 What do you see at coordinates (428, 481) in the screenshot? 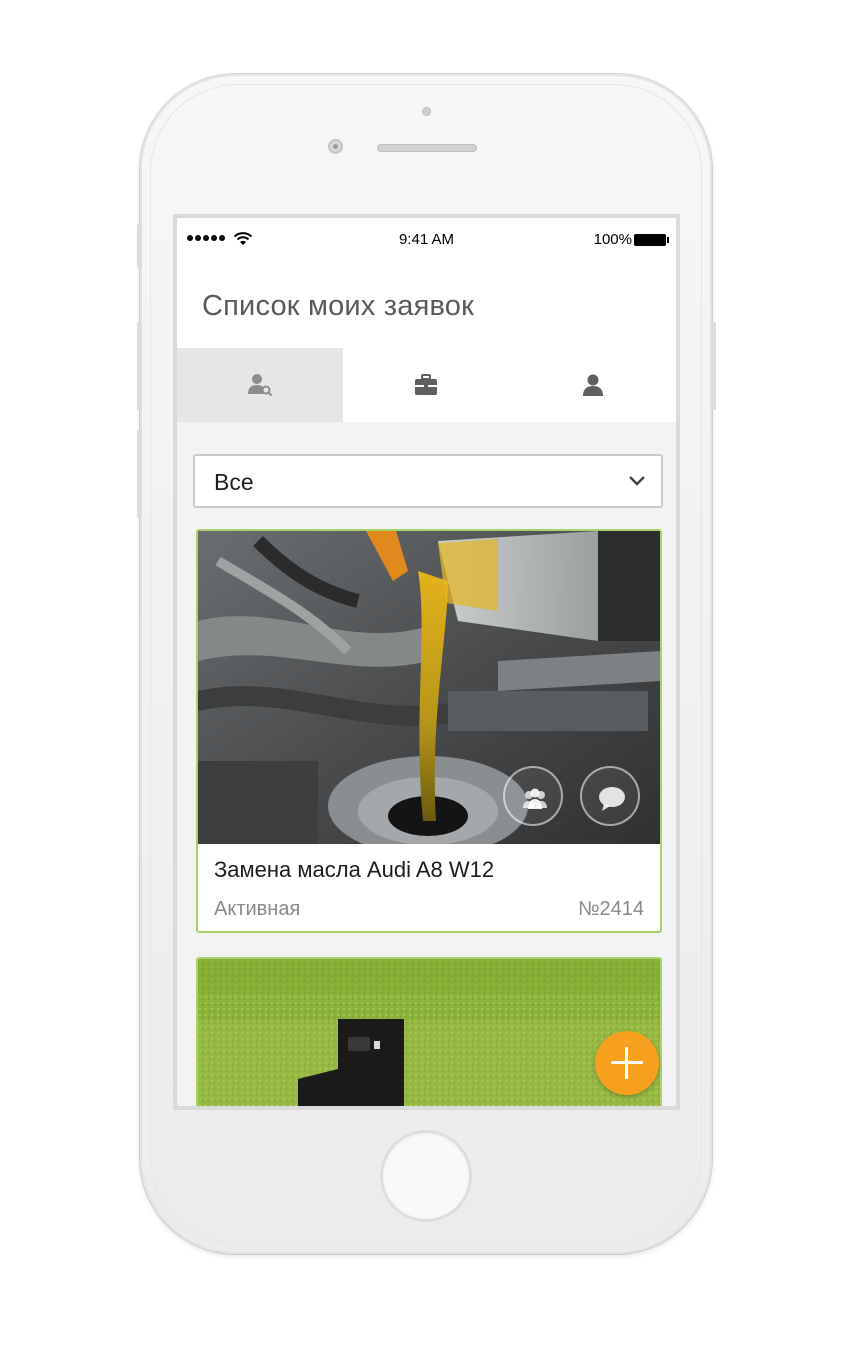
I see `status-filter-select: Все` at bounding box center [428, 481].